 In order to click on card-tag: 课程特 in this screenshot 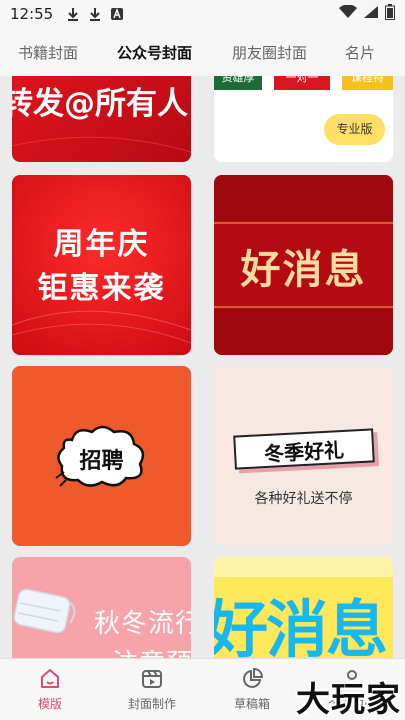, I will do `click(367, 83)`.